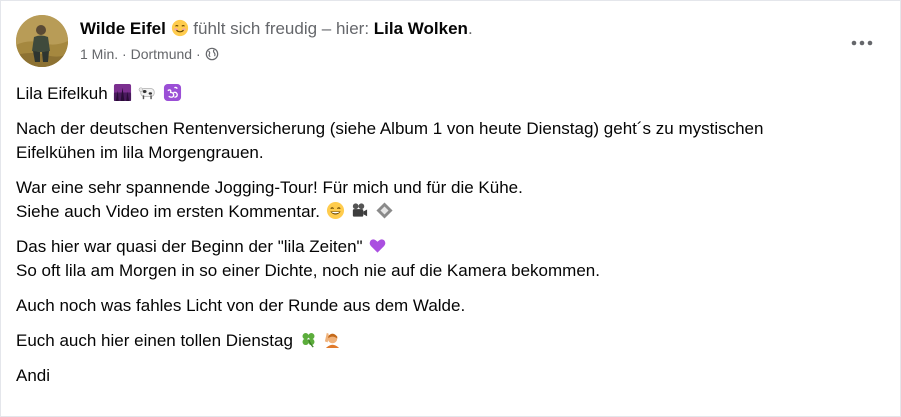 This screenshot has height=417, width=901. What do you see at coordinates (451, 341) in the screenshot?
I see `post-paragraph-6: Euch auch hier einen tollen Dienstag` at bounding box center [451, 341].